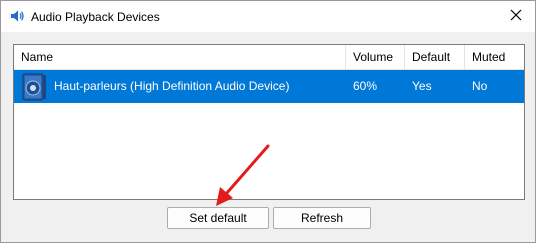  I want to click on device-volume: 60%, so click(365, 86).